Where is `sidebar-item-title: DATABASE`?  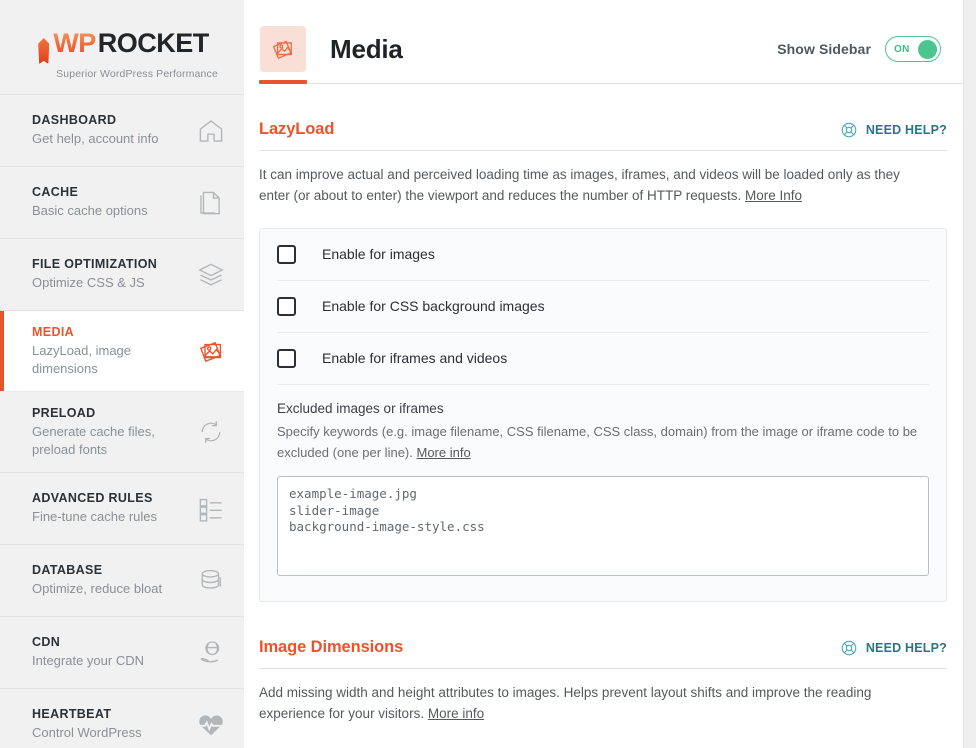 sidebar-item-title: DATABASE is located at coordinates (67, 570).